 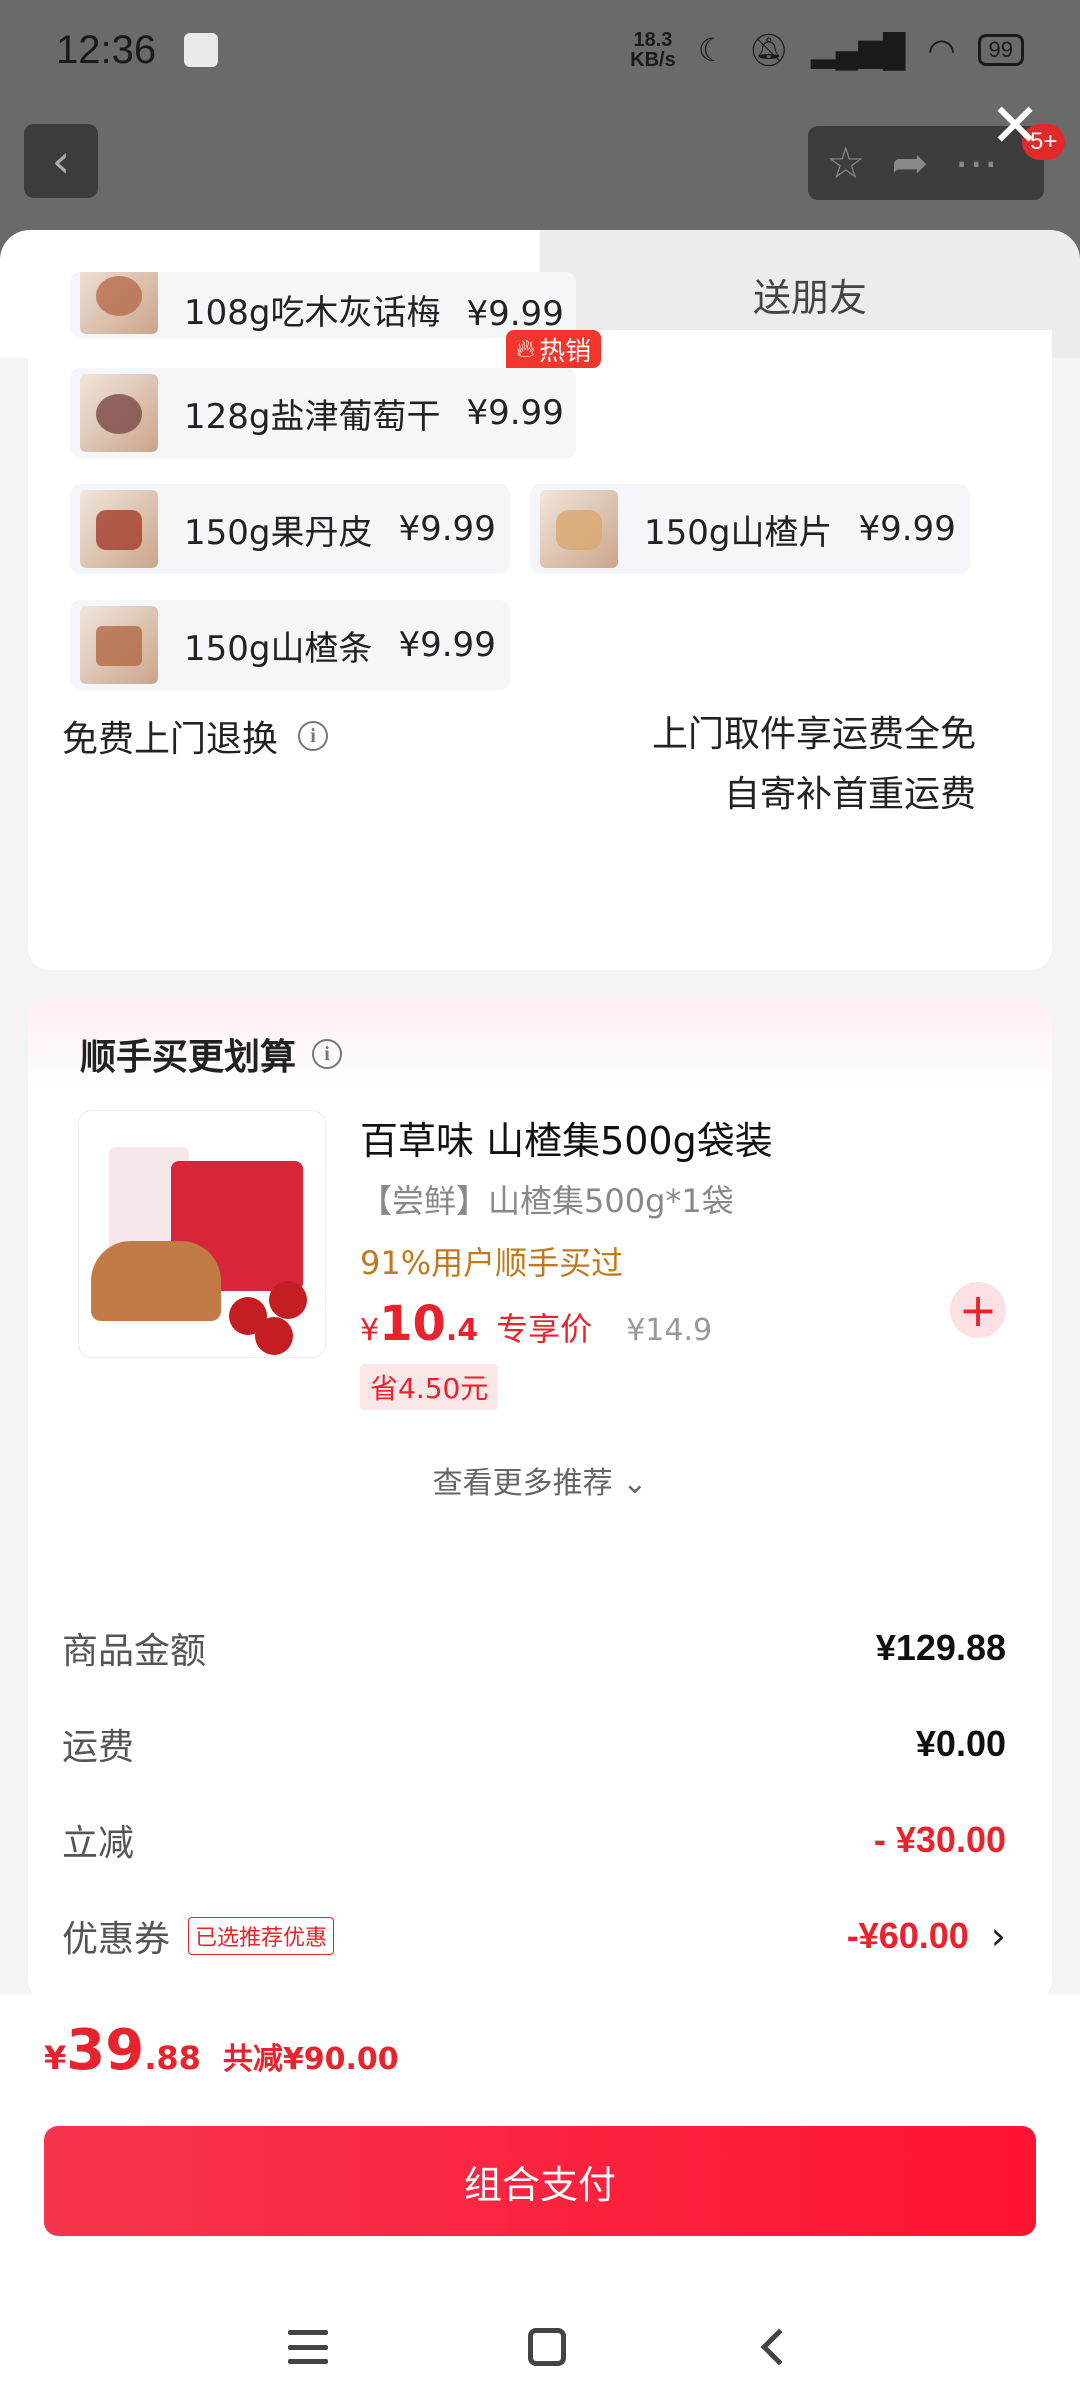 What do you see at coordinates (653, 60) in the screenshot?
I see `net-speed-unit: KB/s` at bounding box center [653, 60].